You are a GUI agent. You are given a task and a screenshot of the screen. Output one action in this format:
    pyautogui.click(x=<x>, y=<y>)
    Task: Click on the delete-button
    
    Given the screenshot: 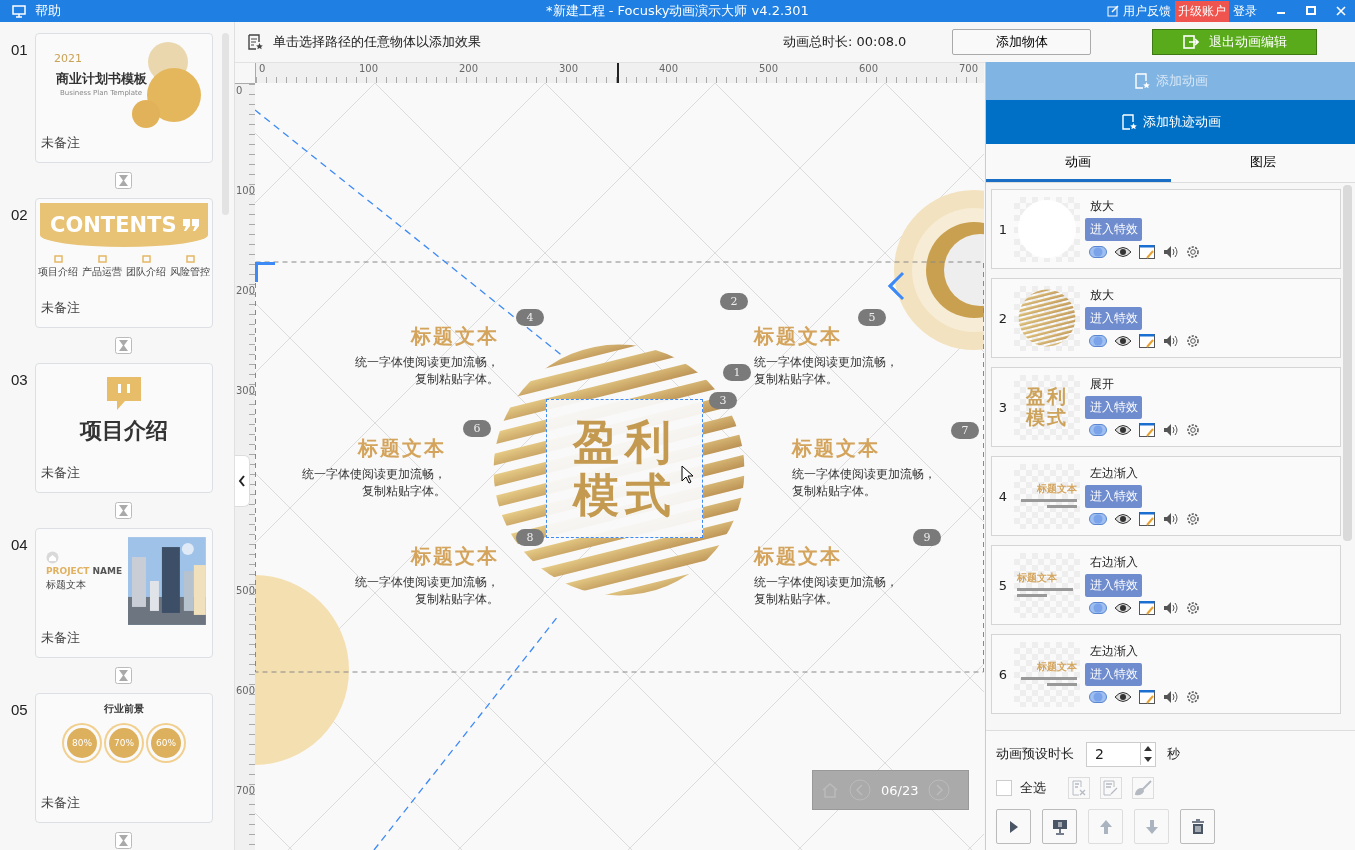 What is the action you would take?
    pyautogui.click(x=1197, y=826)
    